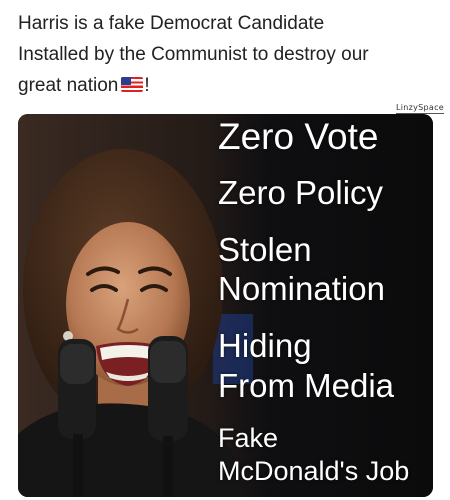  I want to click on meme-line-2: Zero Policy, so click(301, 192).